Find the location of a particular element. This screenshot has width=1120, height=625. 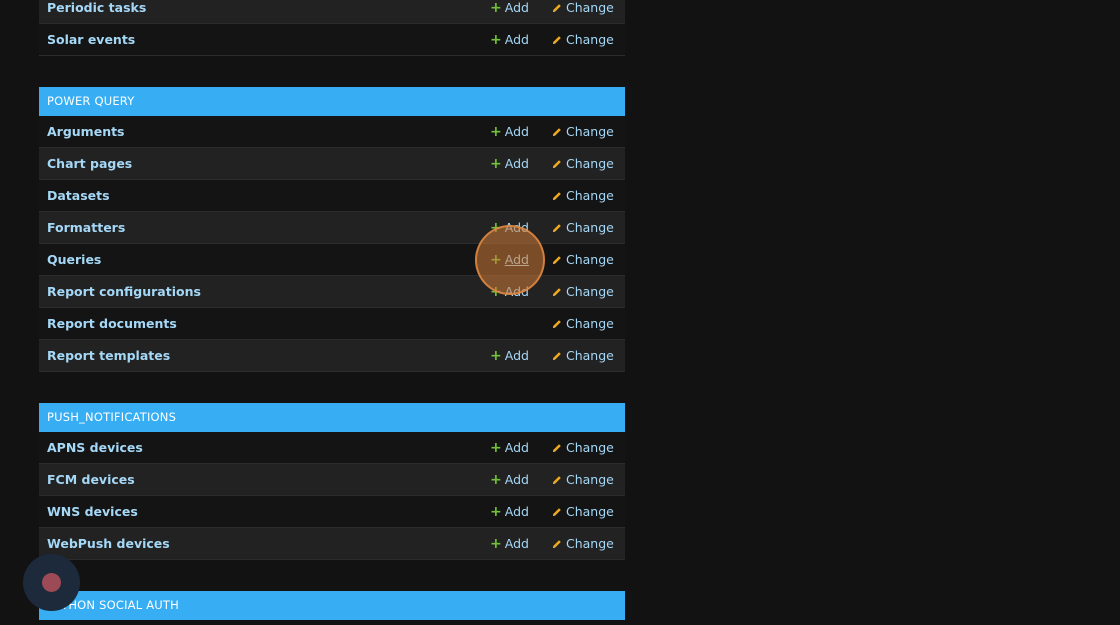

model-link-datasets: Datasets is located at coordinates (78, 195).